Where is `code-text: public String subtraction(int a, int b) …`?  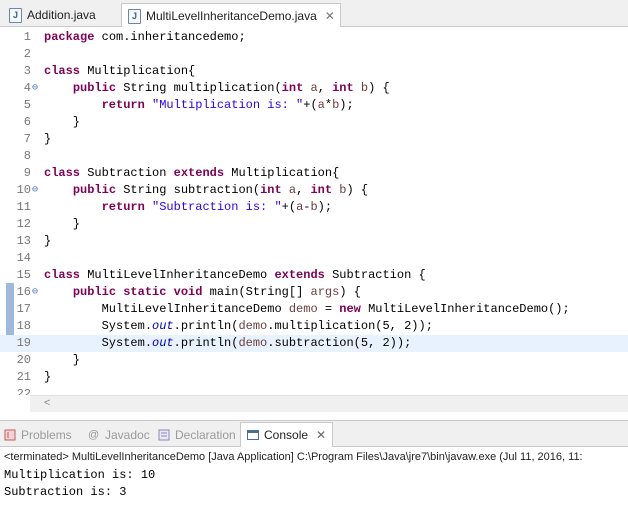
code-text: public String subtraction(int a, int b) … is located at coordinates (220, 190).